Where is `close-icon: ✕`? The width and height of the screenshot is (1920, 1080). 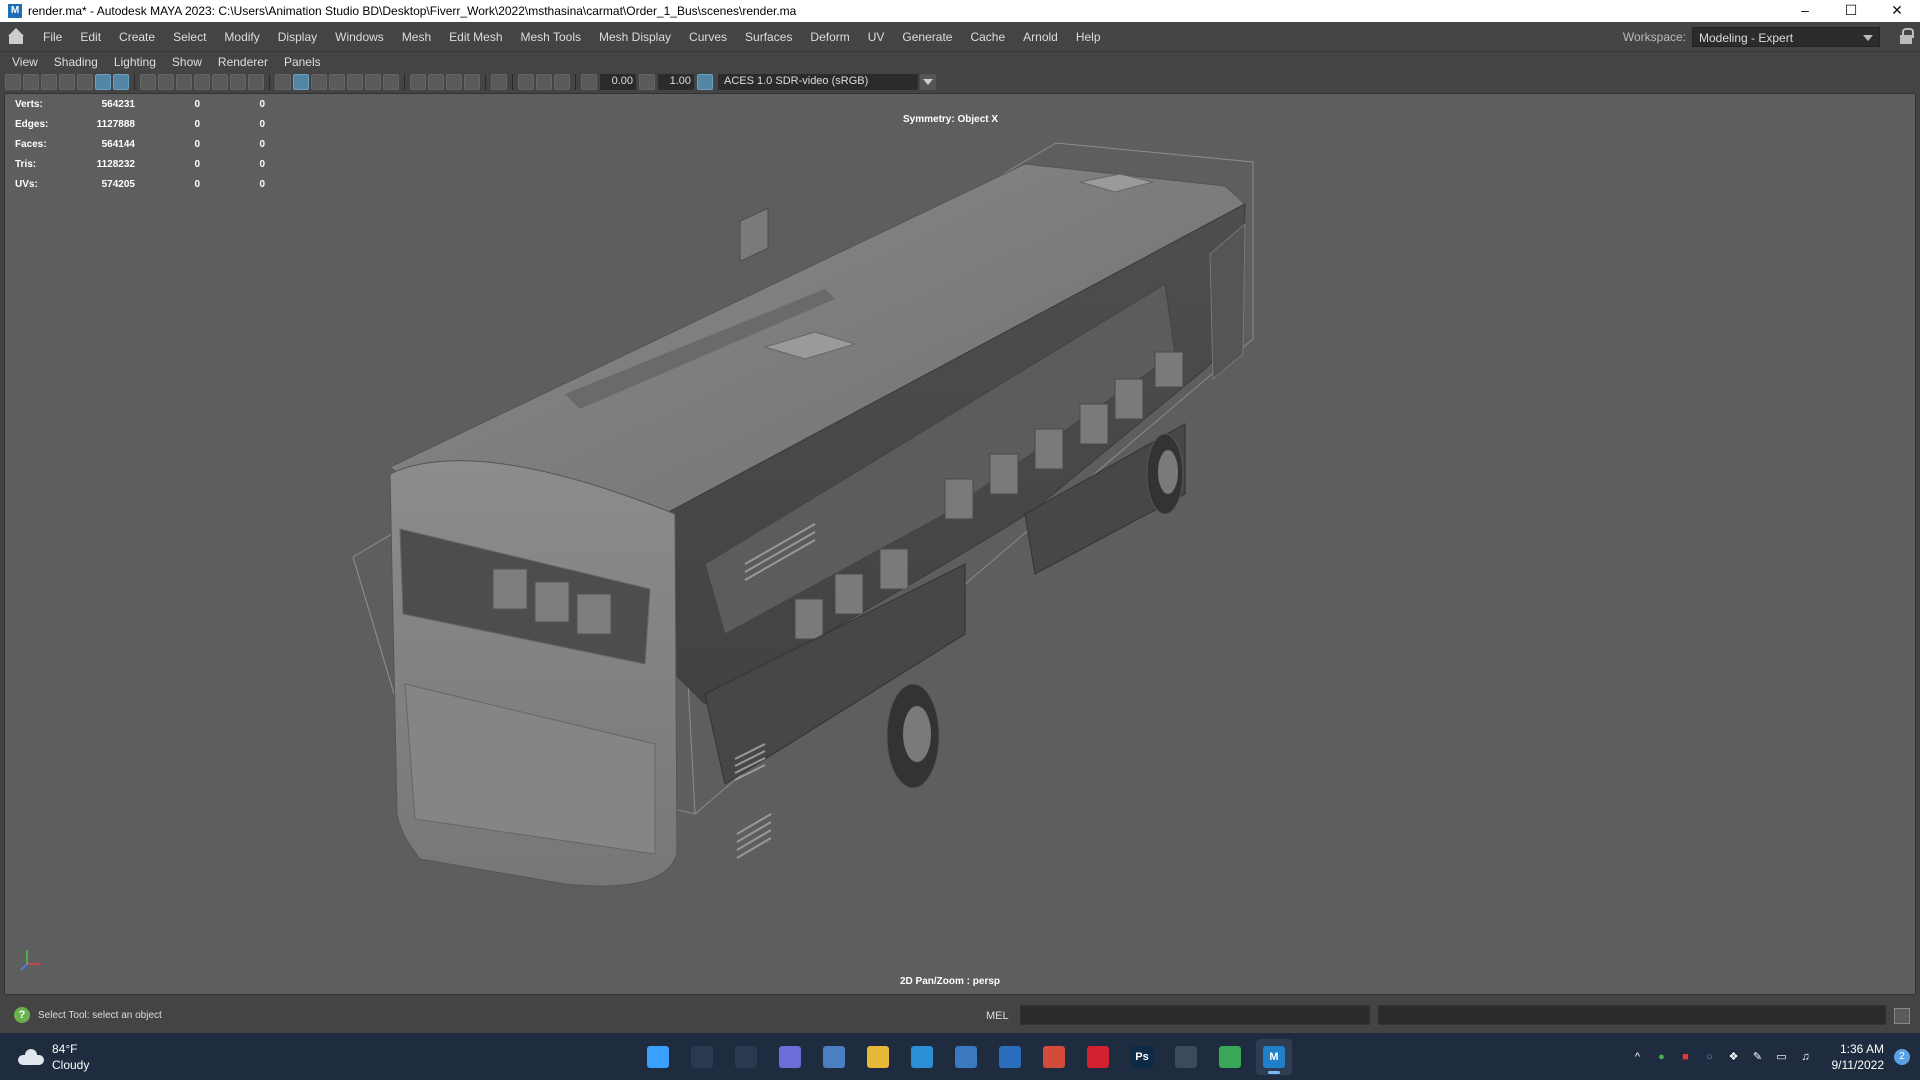 close-icon: ✕ is located at coordinates (1897, 11).